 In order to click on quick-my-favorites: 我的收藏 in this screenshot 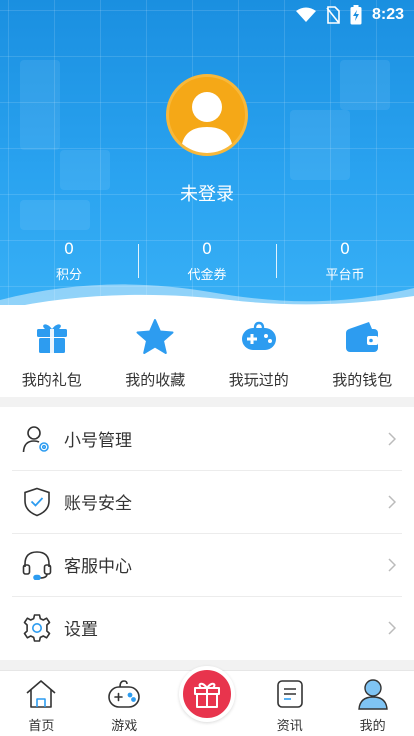, I will do `click(156, 351)`.